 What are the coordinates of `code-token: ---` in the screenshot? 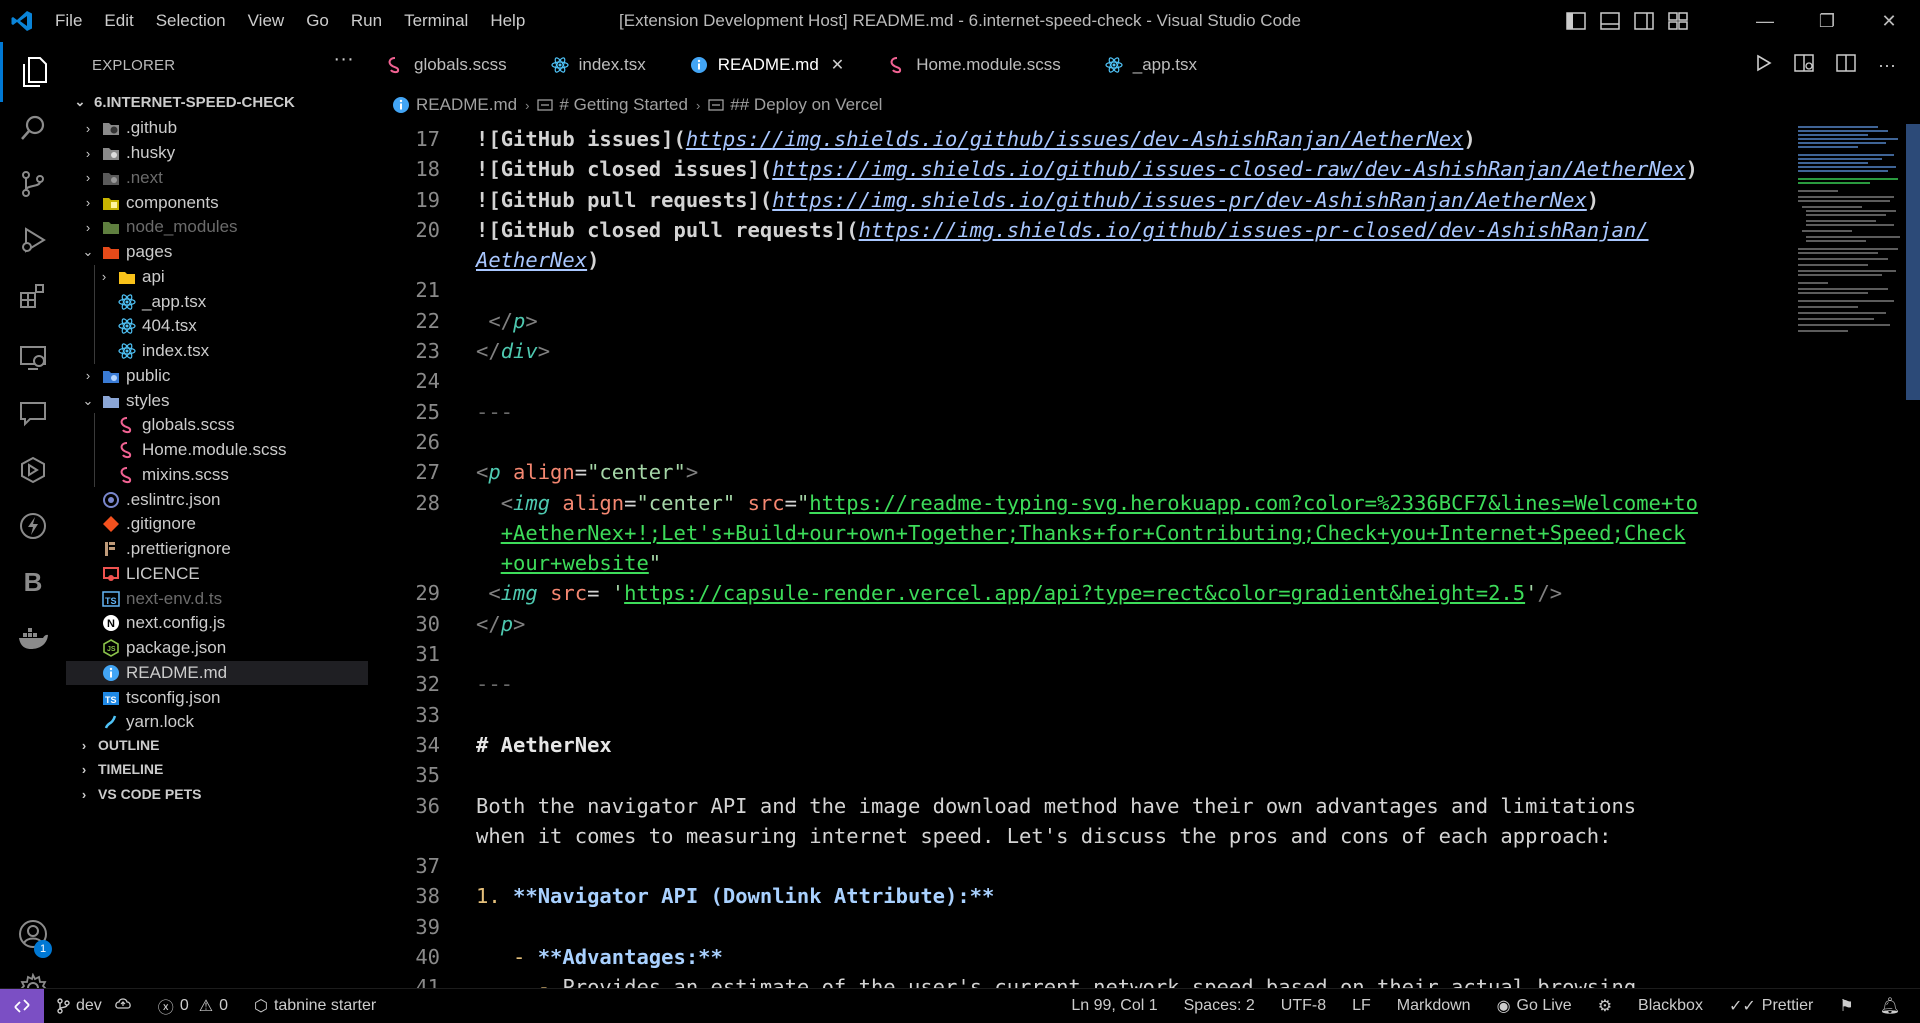 It's located at (495, 411).